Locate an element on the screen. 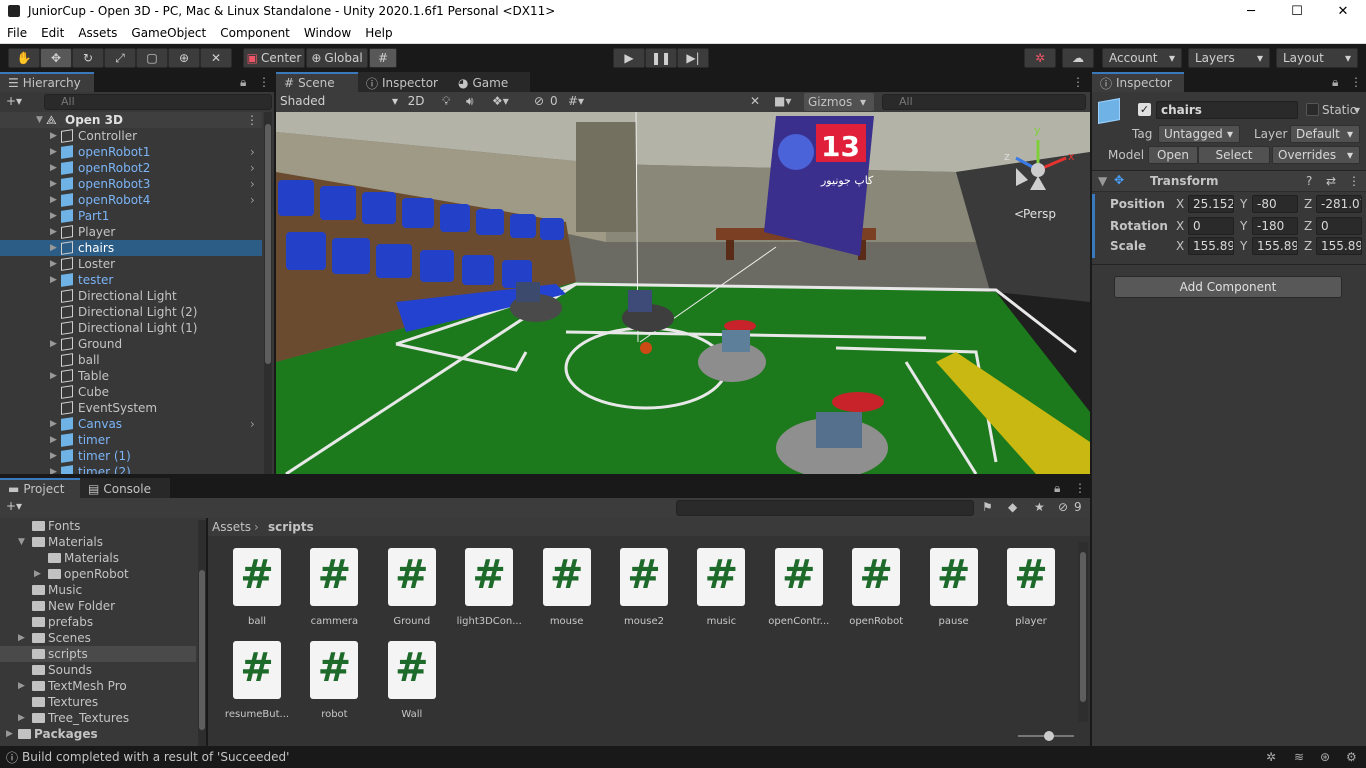  scale-z-field: 155.89 is located at coordinates (1339, 246).